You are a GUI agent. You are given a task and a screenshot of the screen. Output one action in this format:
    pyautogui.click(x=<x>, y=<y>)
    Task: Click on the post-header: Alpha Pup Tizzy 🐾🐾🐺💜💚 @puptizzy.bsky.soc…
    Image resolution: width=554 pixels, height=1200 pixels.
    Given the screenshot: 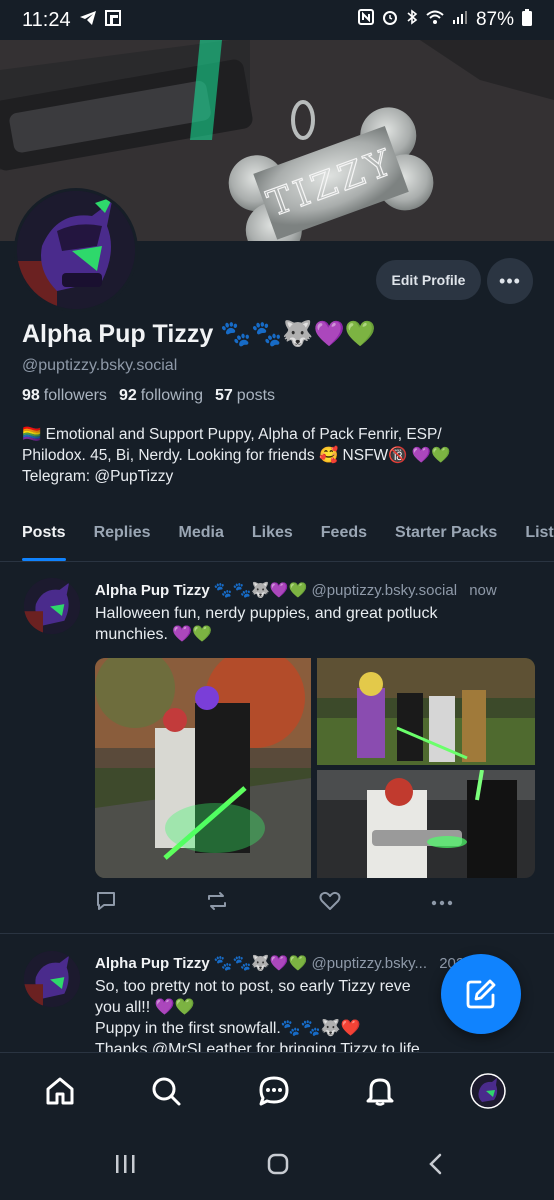 What is the action you would take?
    pyautogui.click(x=296, y=590)
    